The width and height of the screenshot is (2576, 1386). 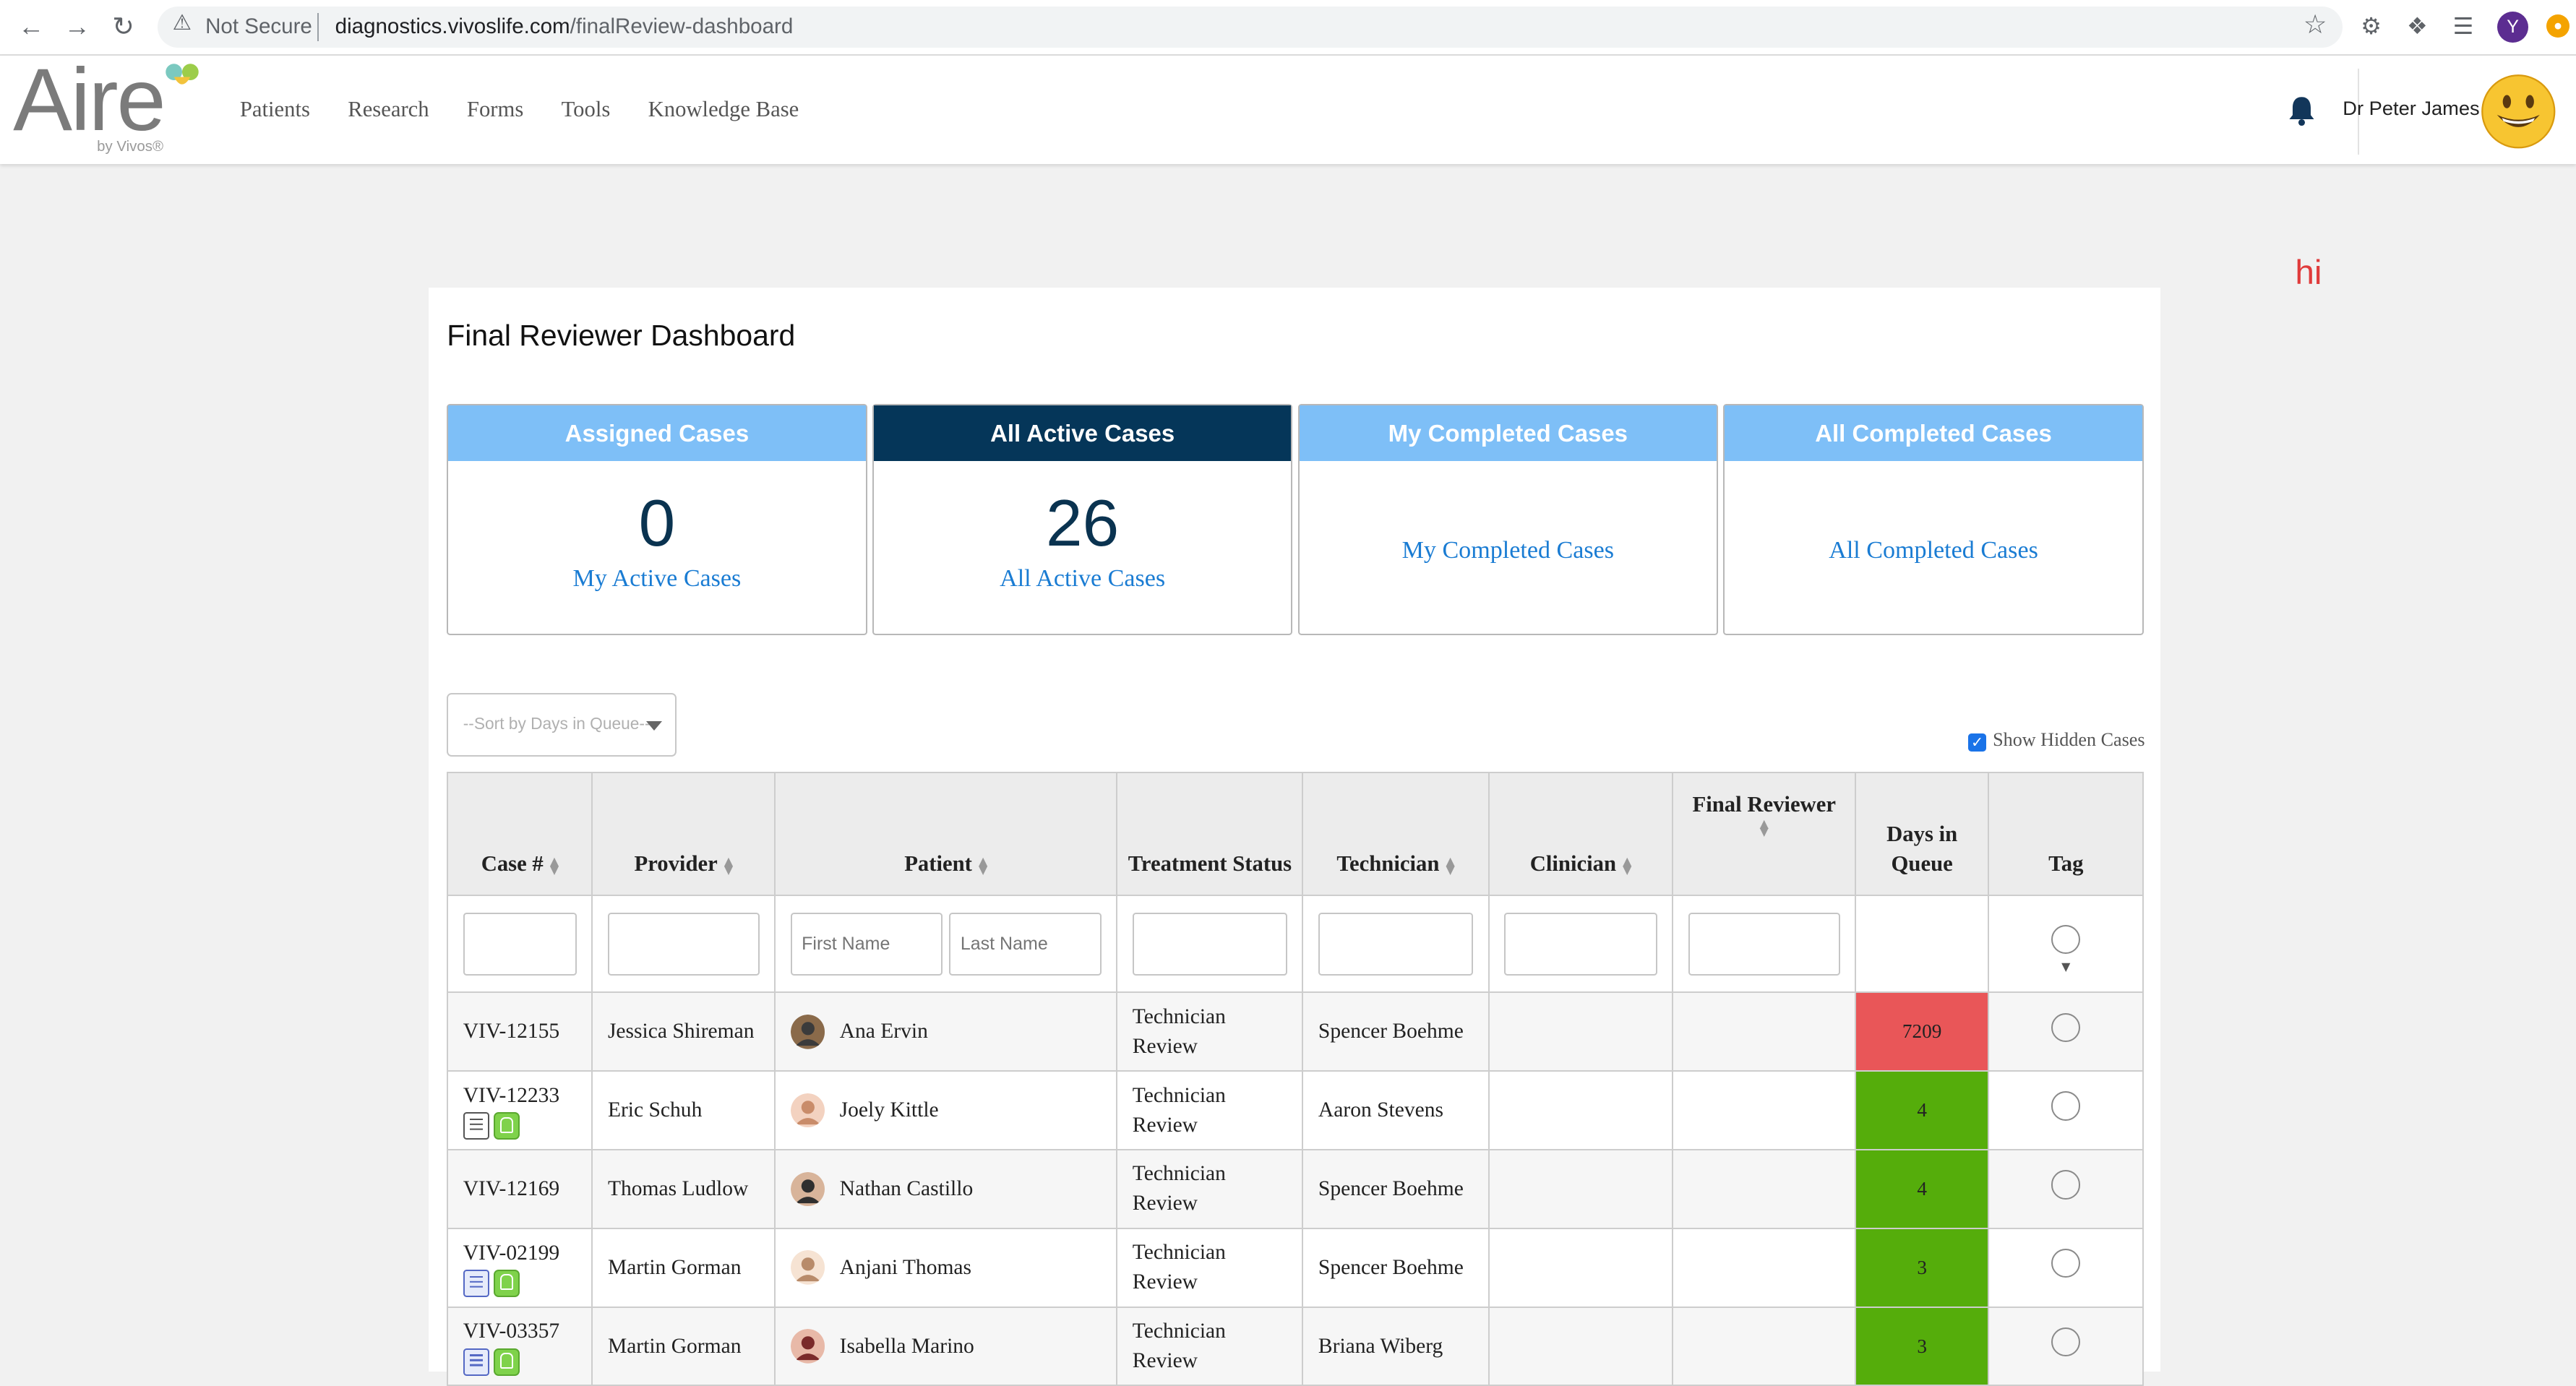 What do you see at coordinates (520, 1096) in the screenshot?
I see `case-number: VIV-12233` at bounding box center [520, 1096].